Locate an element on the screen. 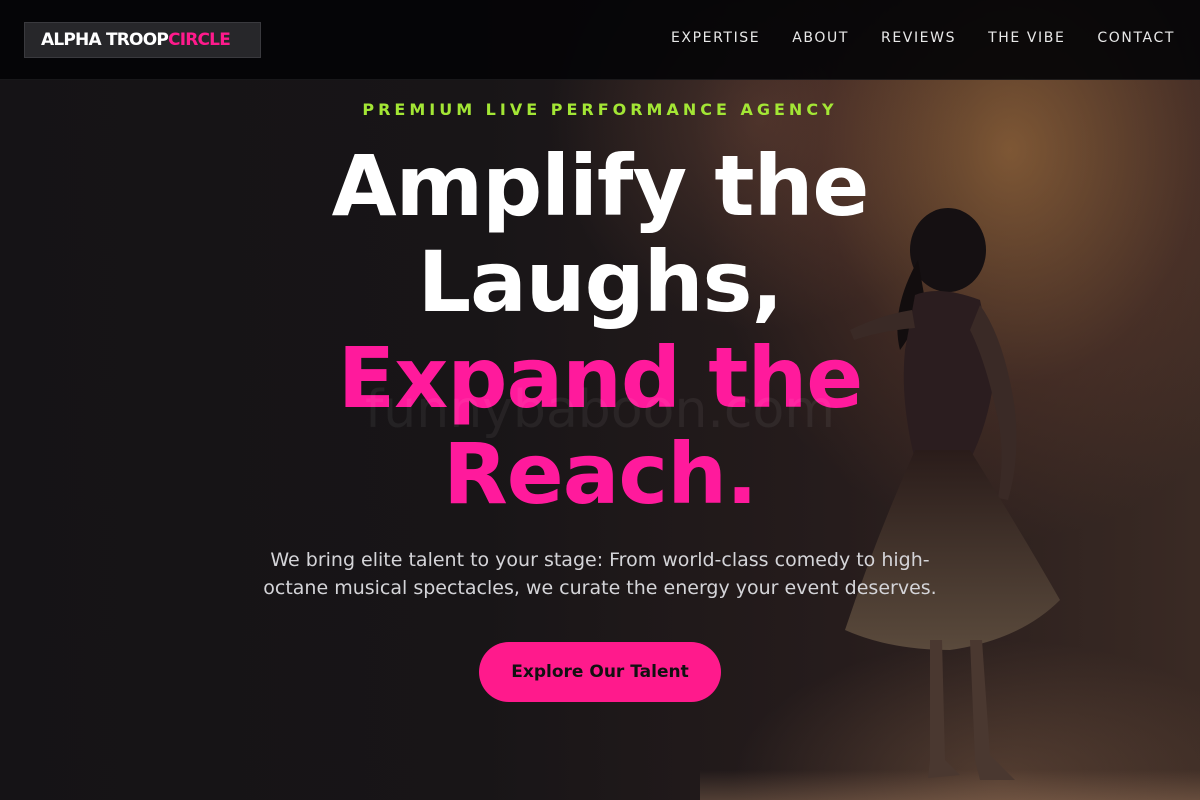 The height and width of the screenshot is (800, 1200). nav-link-the-vibe: THE VIBE is located at coordinates (1026, 38).